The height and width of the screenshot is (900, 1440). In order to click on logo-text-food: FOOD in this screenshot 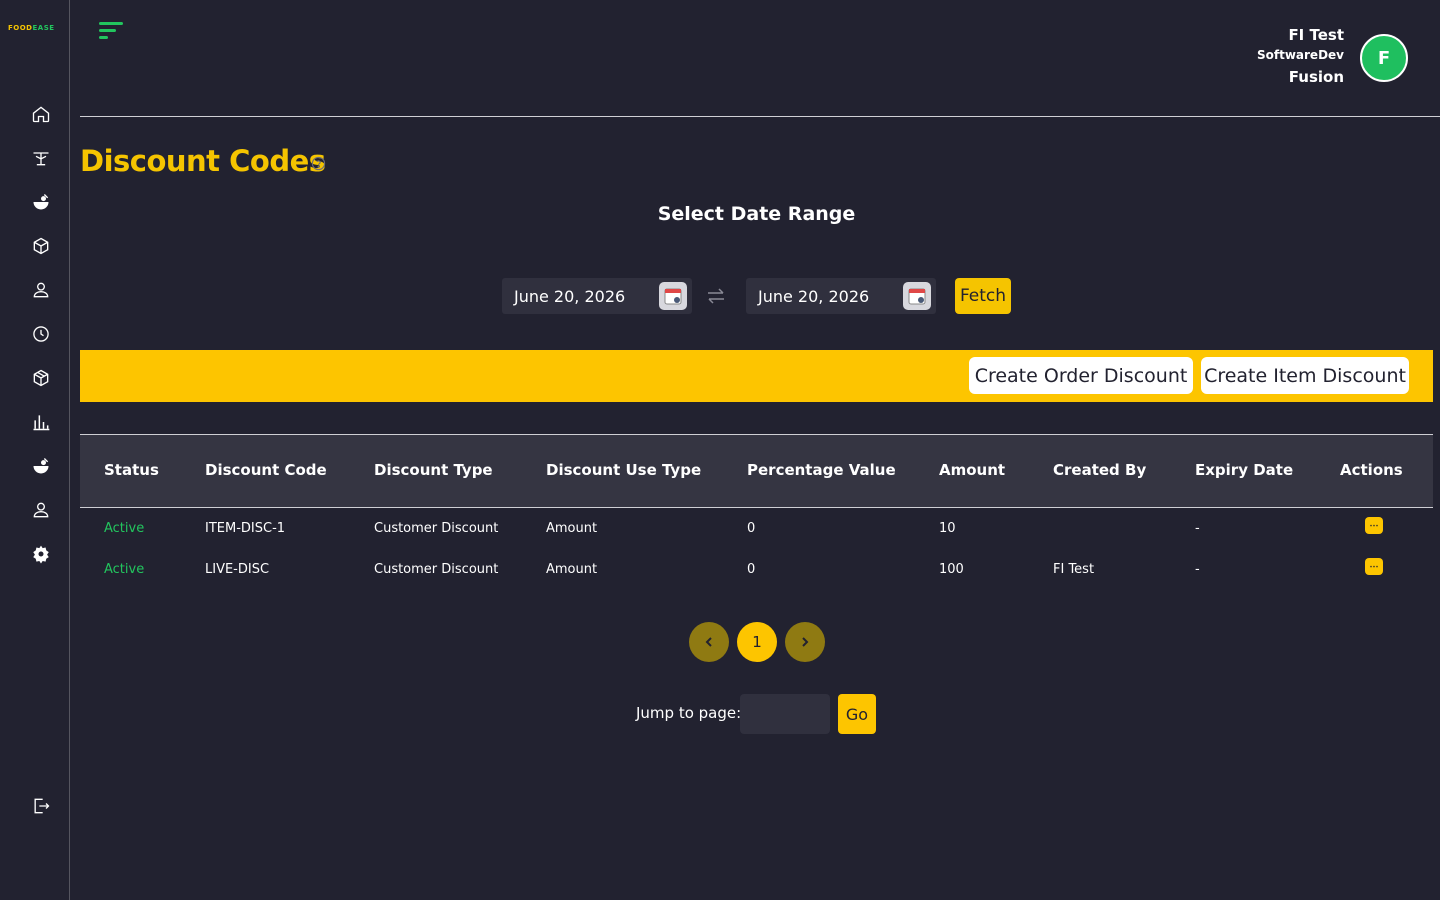, I will do `click(20, 28)`.